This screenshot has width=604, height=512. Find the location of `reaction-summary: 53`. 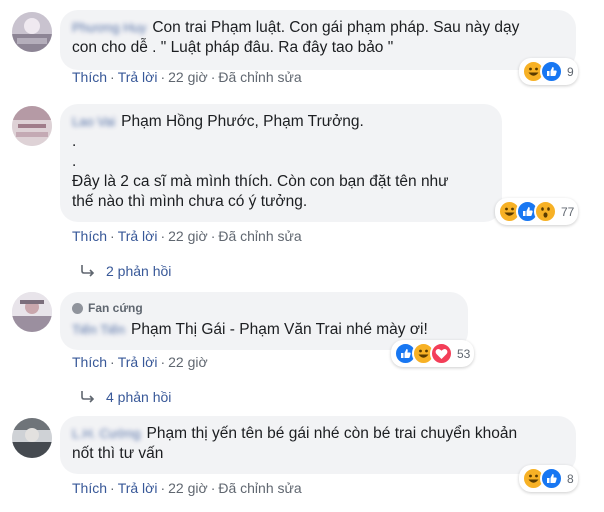

reaction-summary: 53 is located at coordinates (433, 353).